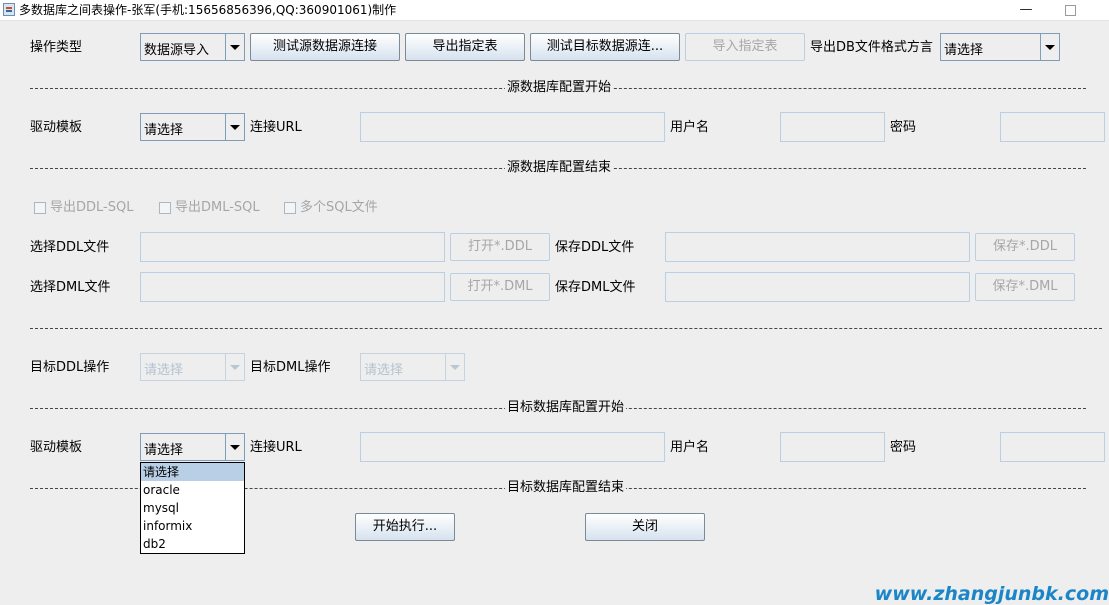  I want to click on op-type-combo: 数据源导入, so click(192, 47).